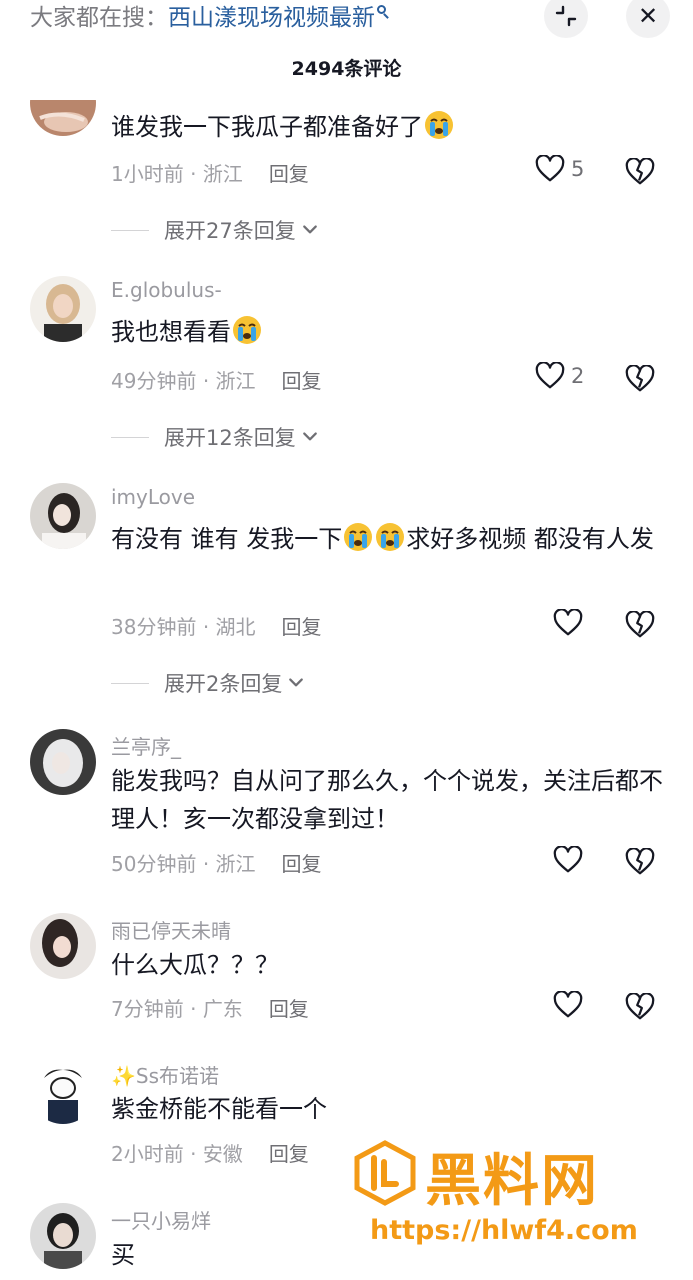 Image resolution: width=693 pixels, height=1280 pixels. I want to click on comment-meta: 50分钟前 · 浙江 回复, so click(216, 864).